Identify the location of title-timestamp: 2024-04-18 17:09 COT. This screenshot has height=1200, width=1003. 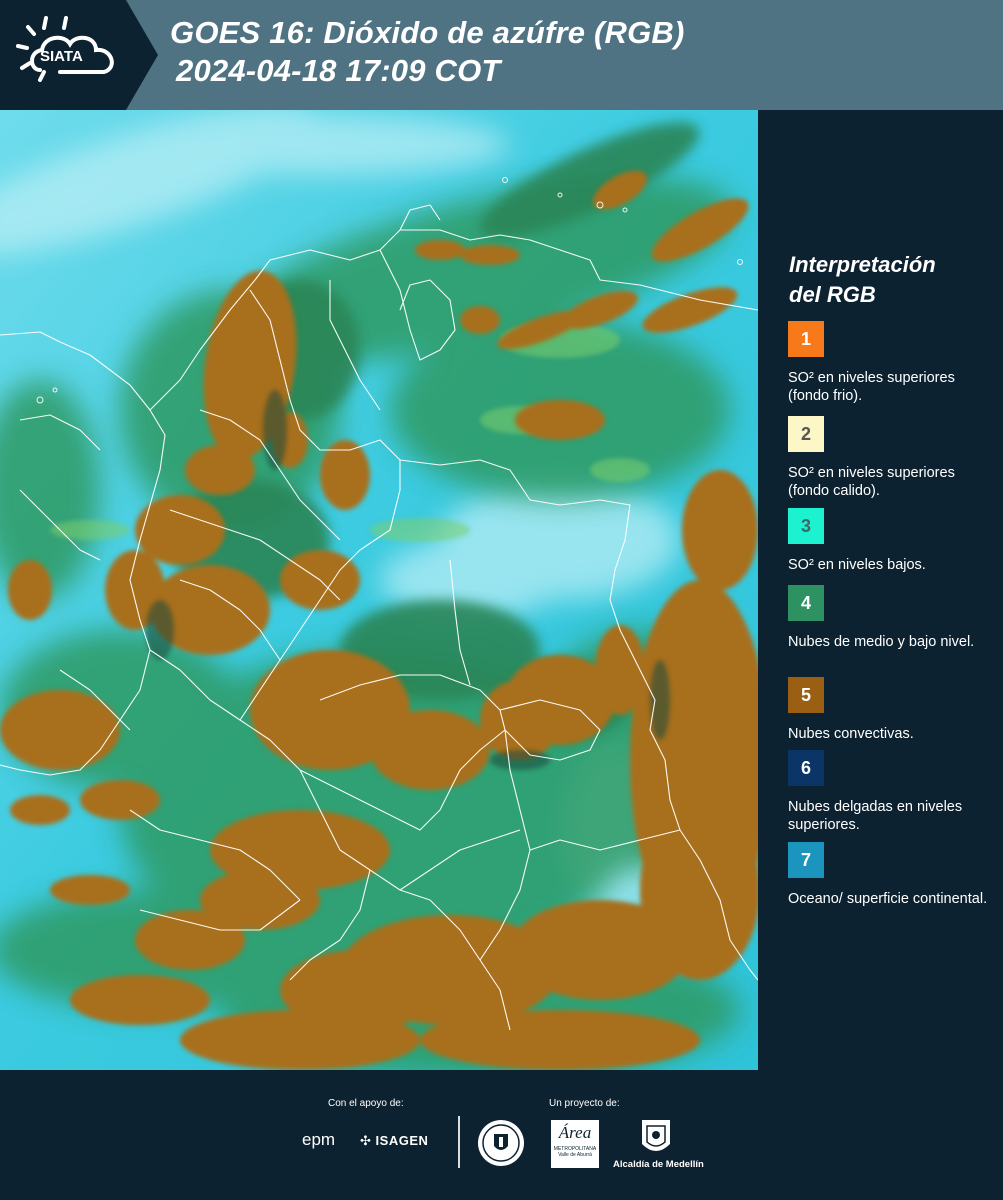
(338, 70).